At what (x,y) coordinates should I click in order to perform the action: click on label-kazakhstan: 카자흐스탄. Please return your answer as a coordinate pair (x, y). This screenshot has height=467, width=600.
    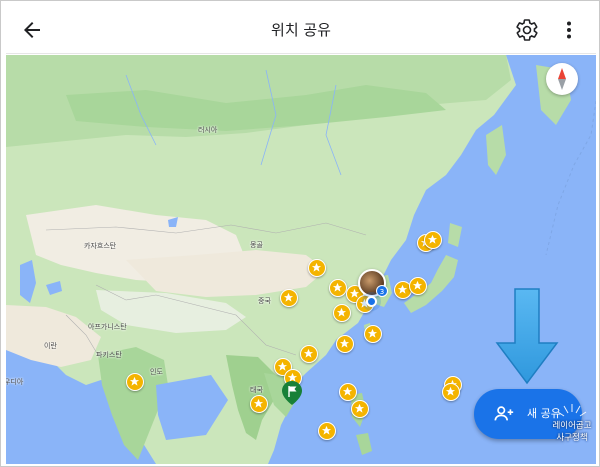
    Looking at the image, I should click on (100, 246).